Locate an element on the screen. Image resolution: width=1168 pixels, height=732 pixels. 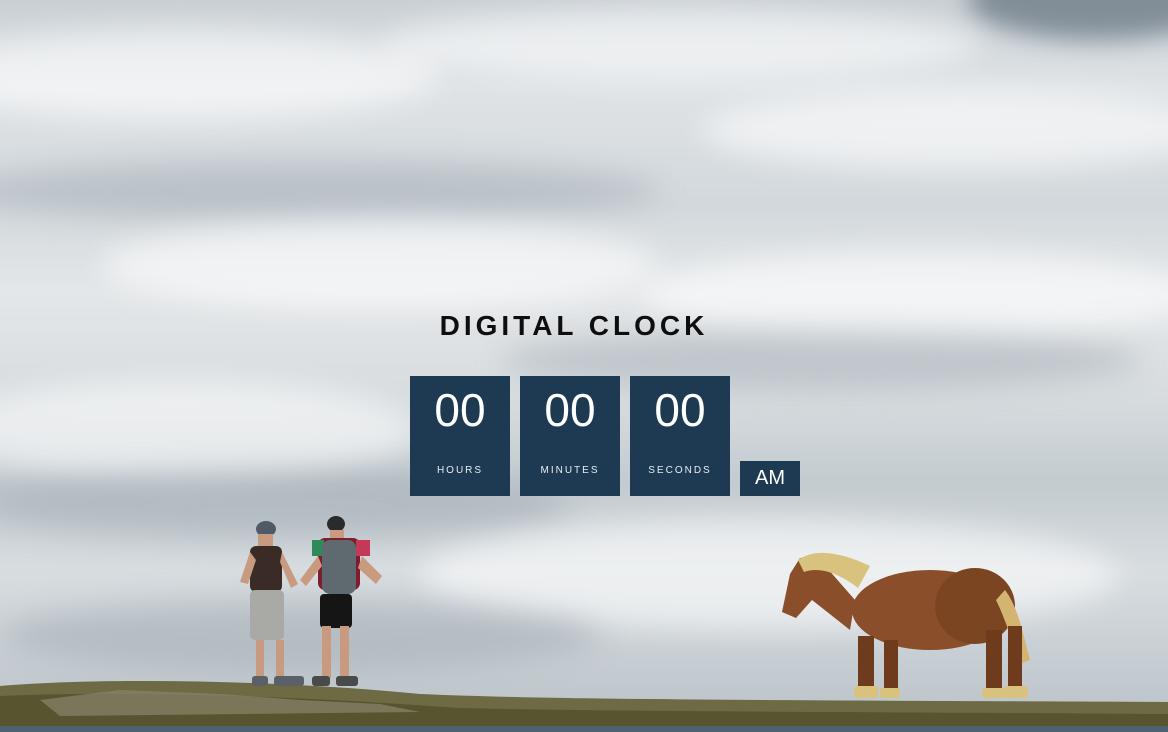
hours-tile: 00 HOURS is located at coordinates (460, 436).